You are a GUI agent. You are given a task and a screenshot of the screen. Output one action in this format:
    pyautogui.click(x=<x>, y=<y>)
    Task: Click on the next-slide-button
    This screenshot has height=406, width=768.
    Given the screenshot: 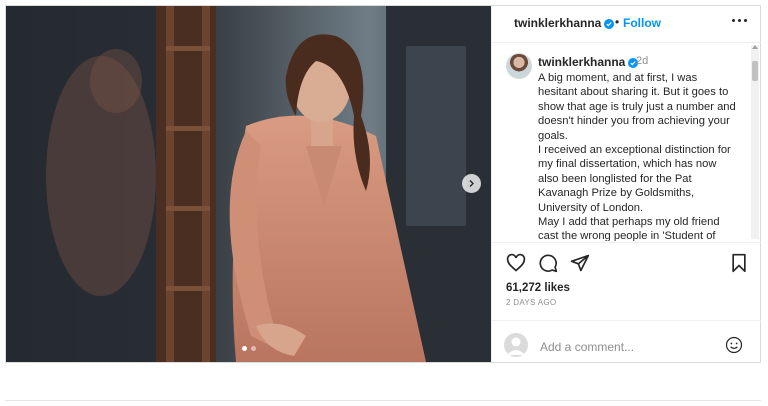 What is the action you would take?
    pyautogui.click(x=471, y=183)
    